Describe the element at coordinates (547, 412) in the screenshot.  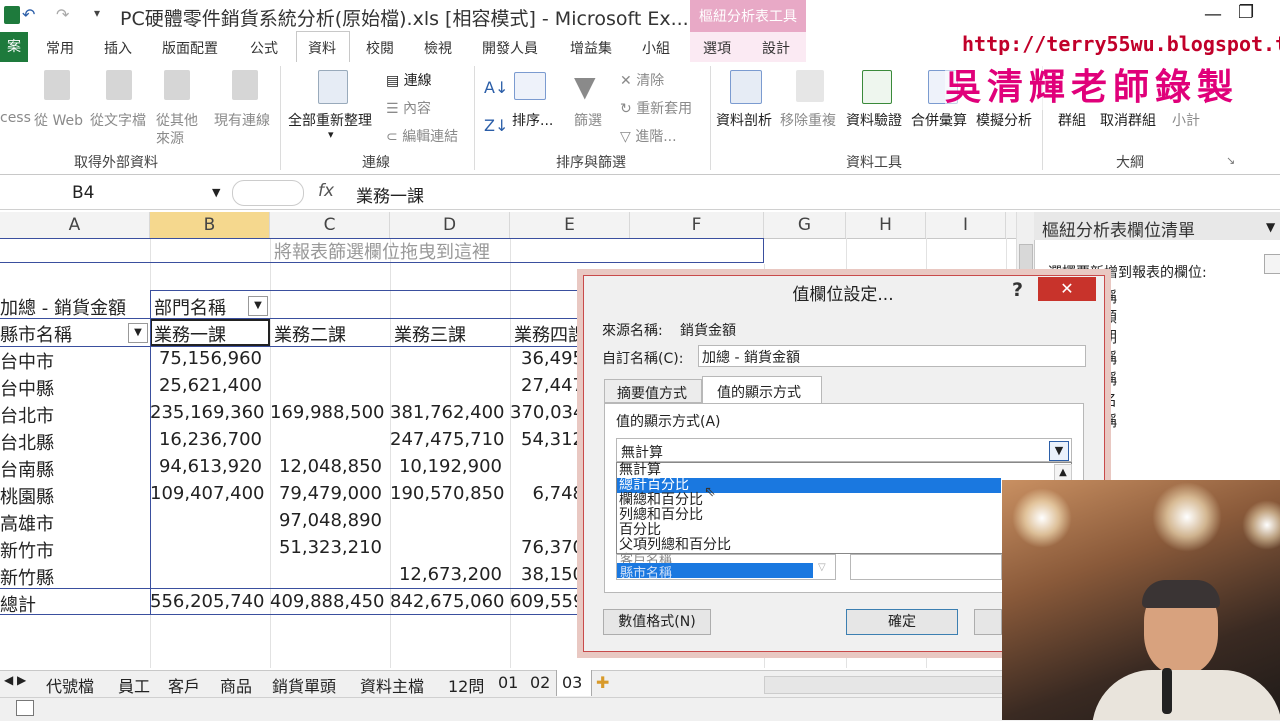
I see `cell-value: 370,034` at that location.